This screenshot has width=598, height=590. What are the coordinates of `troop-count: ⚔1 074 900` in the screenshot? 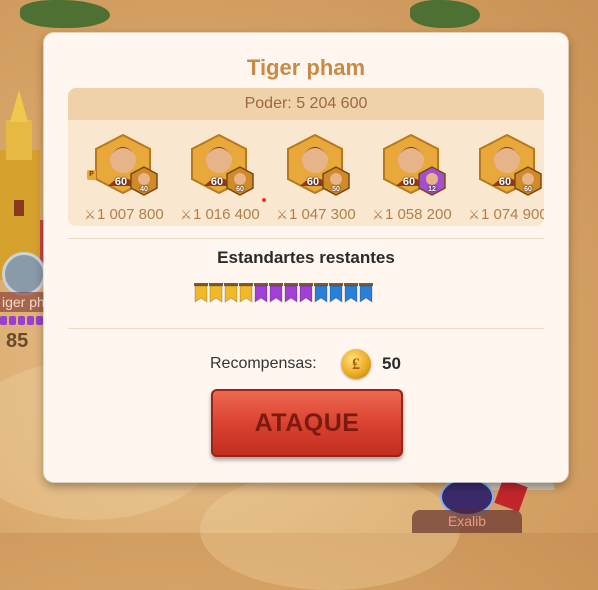 It's located at (502, 214).